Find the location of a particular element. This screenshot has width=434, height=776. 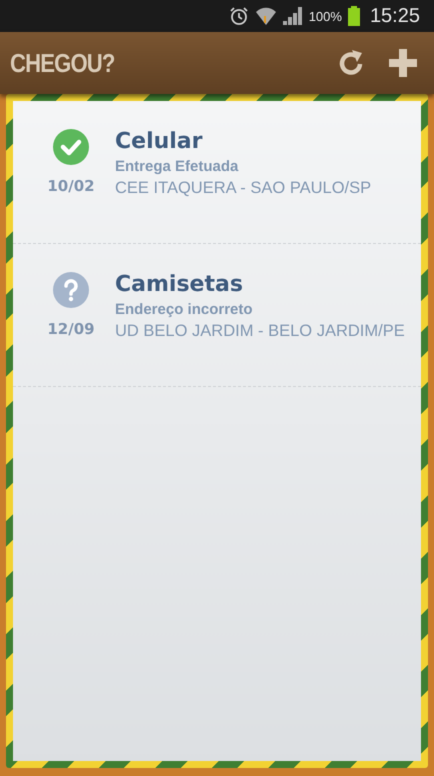

delivery-date: 10/02 is located at coordinates (71, 186).